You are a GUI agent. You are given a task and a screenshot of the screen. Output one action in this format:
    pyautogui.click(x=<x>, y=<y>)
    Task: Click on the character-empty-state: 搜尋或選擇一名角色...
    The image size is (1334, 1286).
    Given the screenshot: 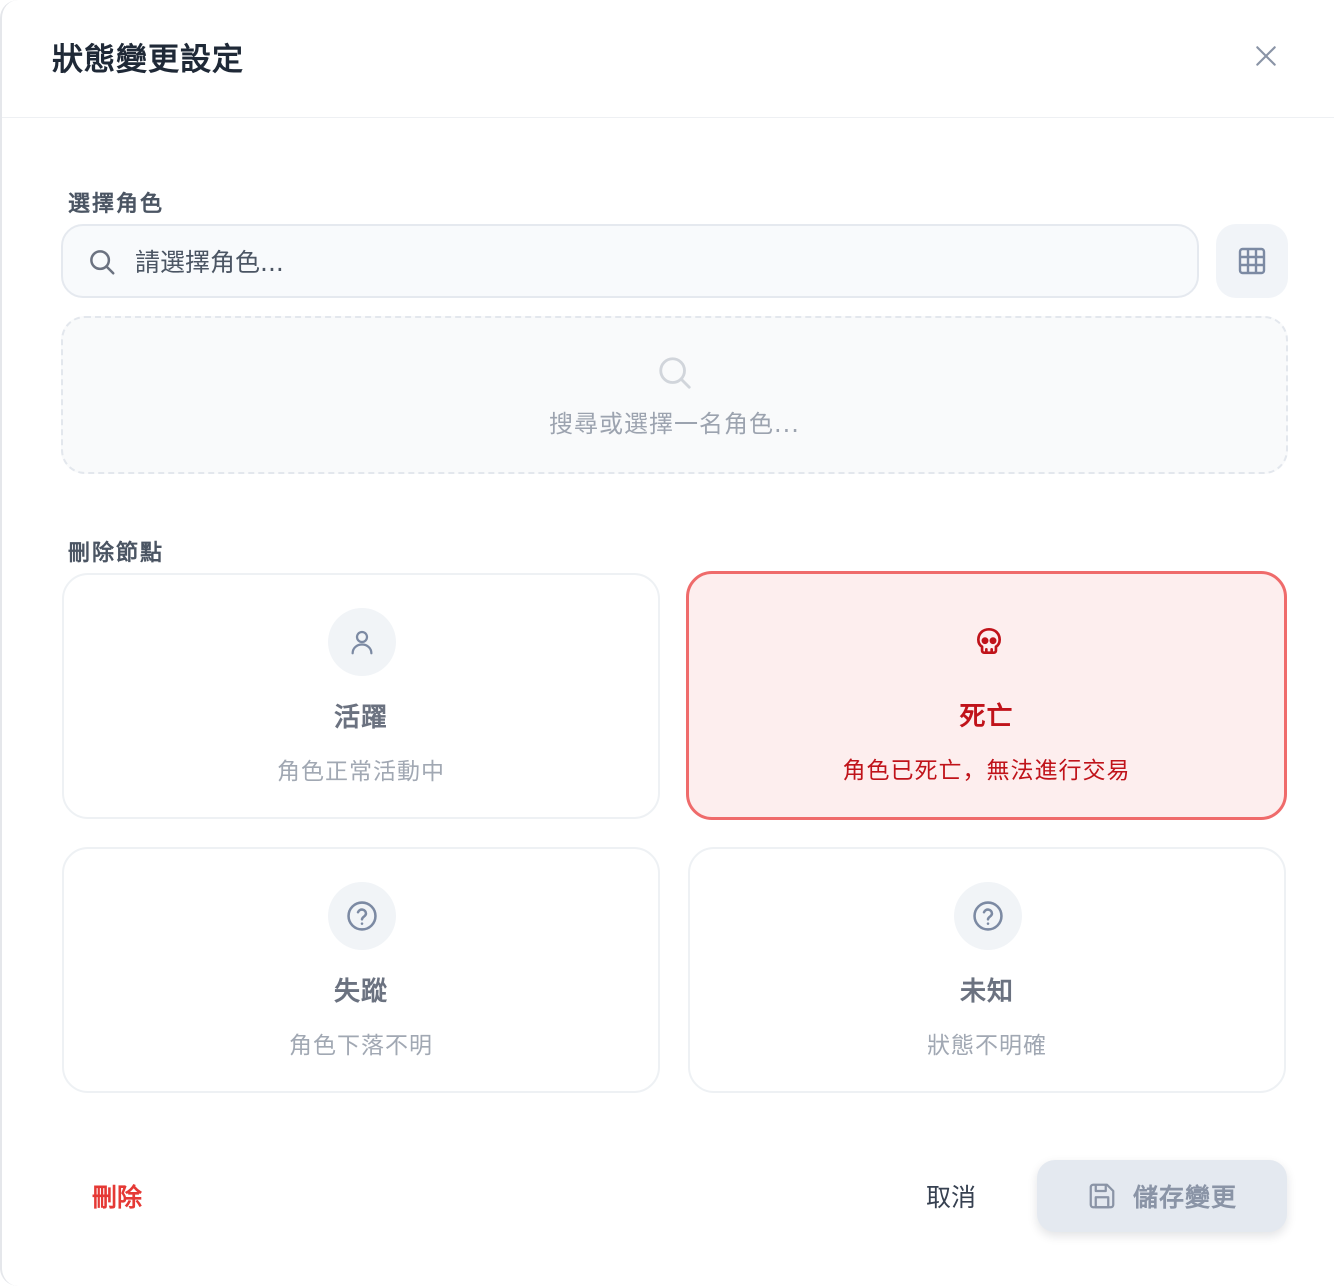 What is the action you would take?
    pyautogui.click(x=674, y=395)
    